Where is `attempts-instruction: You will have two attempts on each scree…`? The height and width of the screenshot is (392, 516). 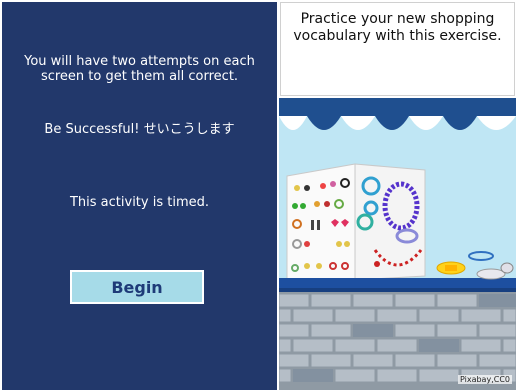 attempts-instruction: You will have two attempts on each scree… is located at coordinates (139, 69).